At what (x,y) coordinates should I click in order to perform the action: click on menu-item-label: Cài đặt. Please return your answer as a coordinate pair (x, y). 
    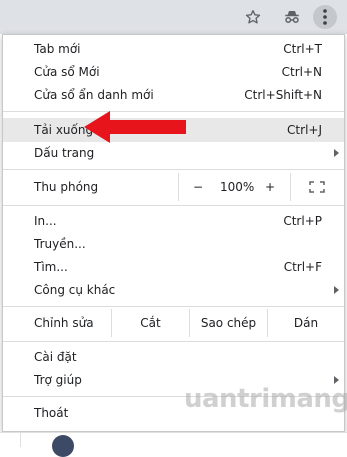
    Looking at the image, I should click on (55, 357).